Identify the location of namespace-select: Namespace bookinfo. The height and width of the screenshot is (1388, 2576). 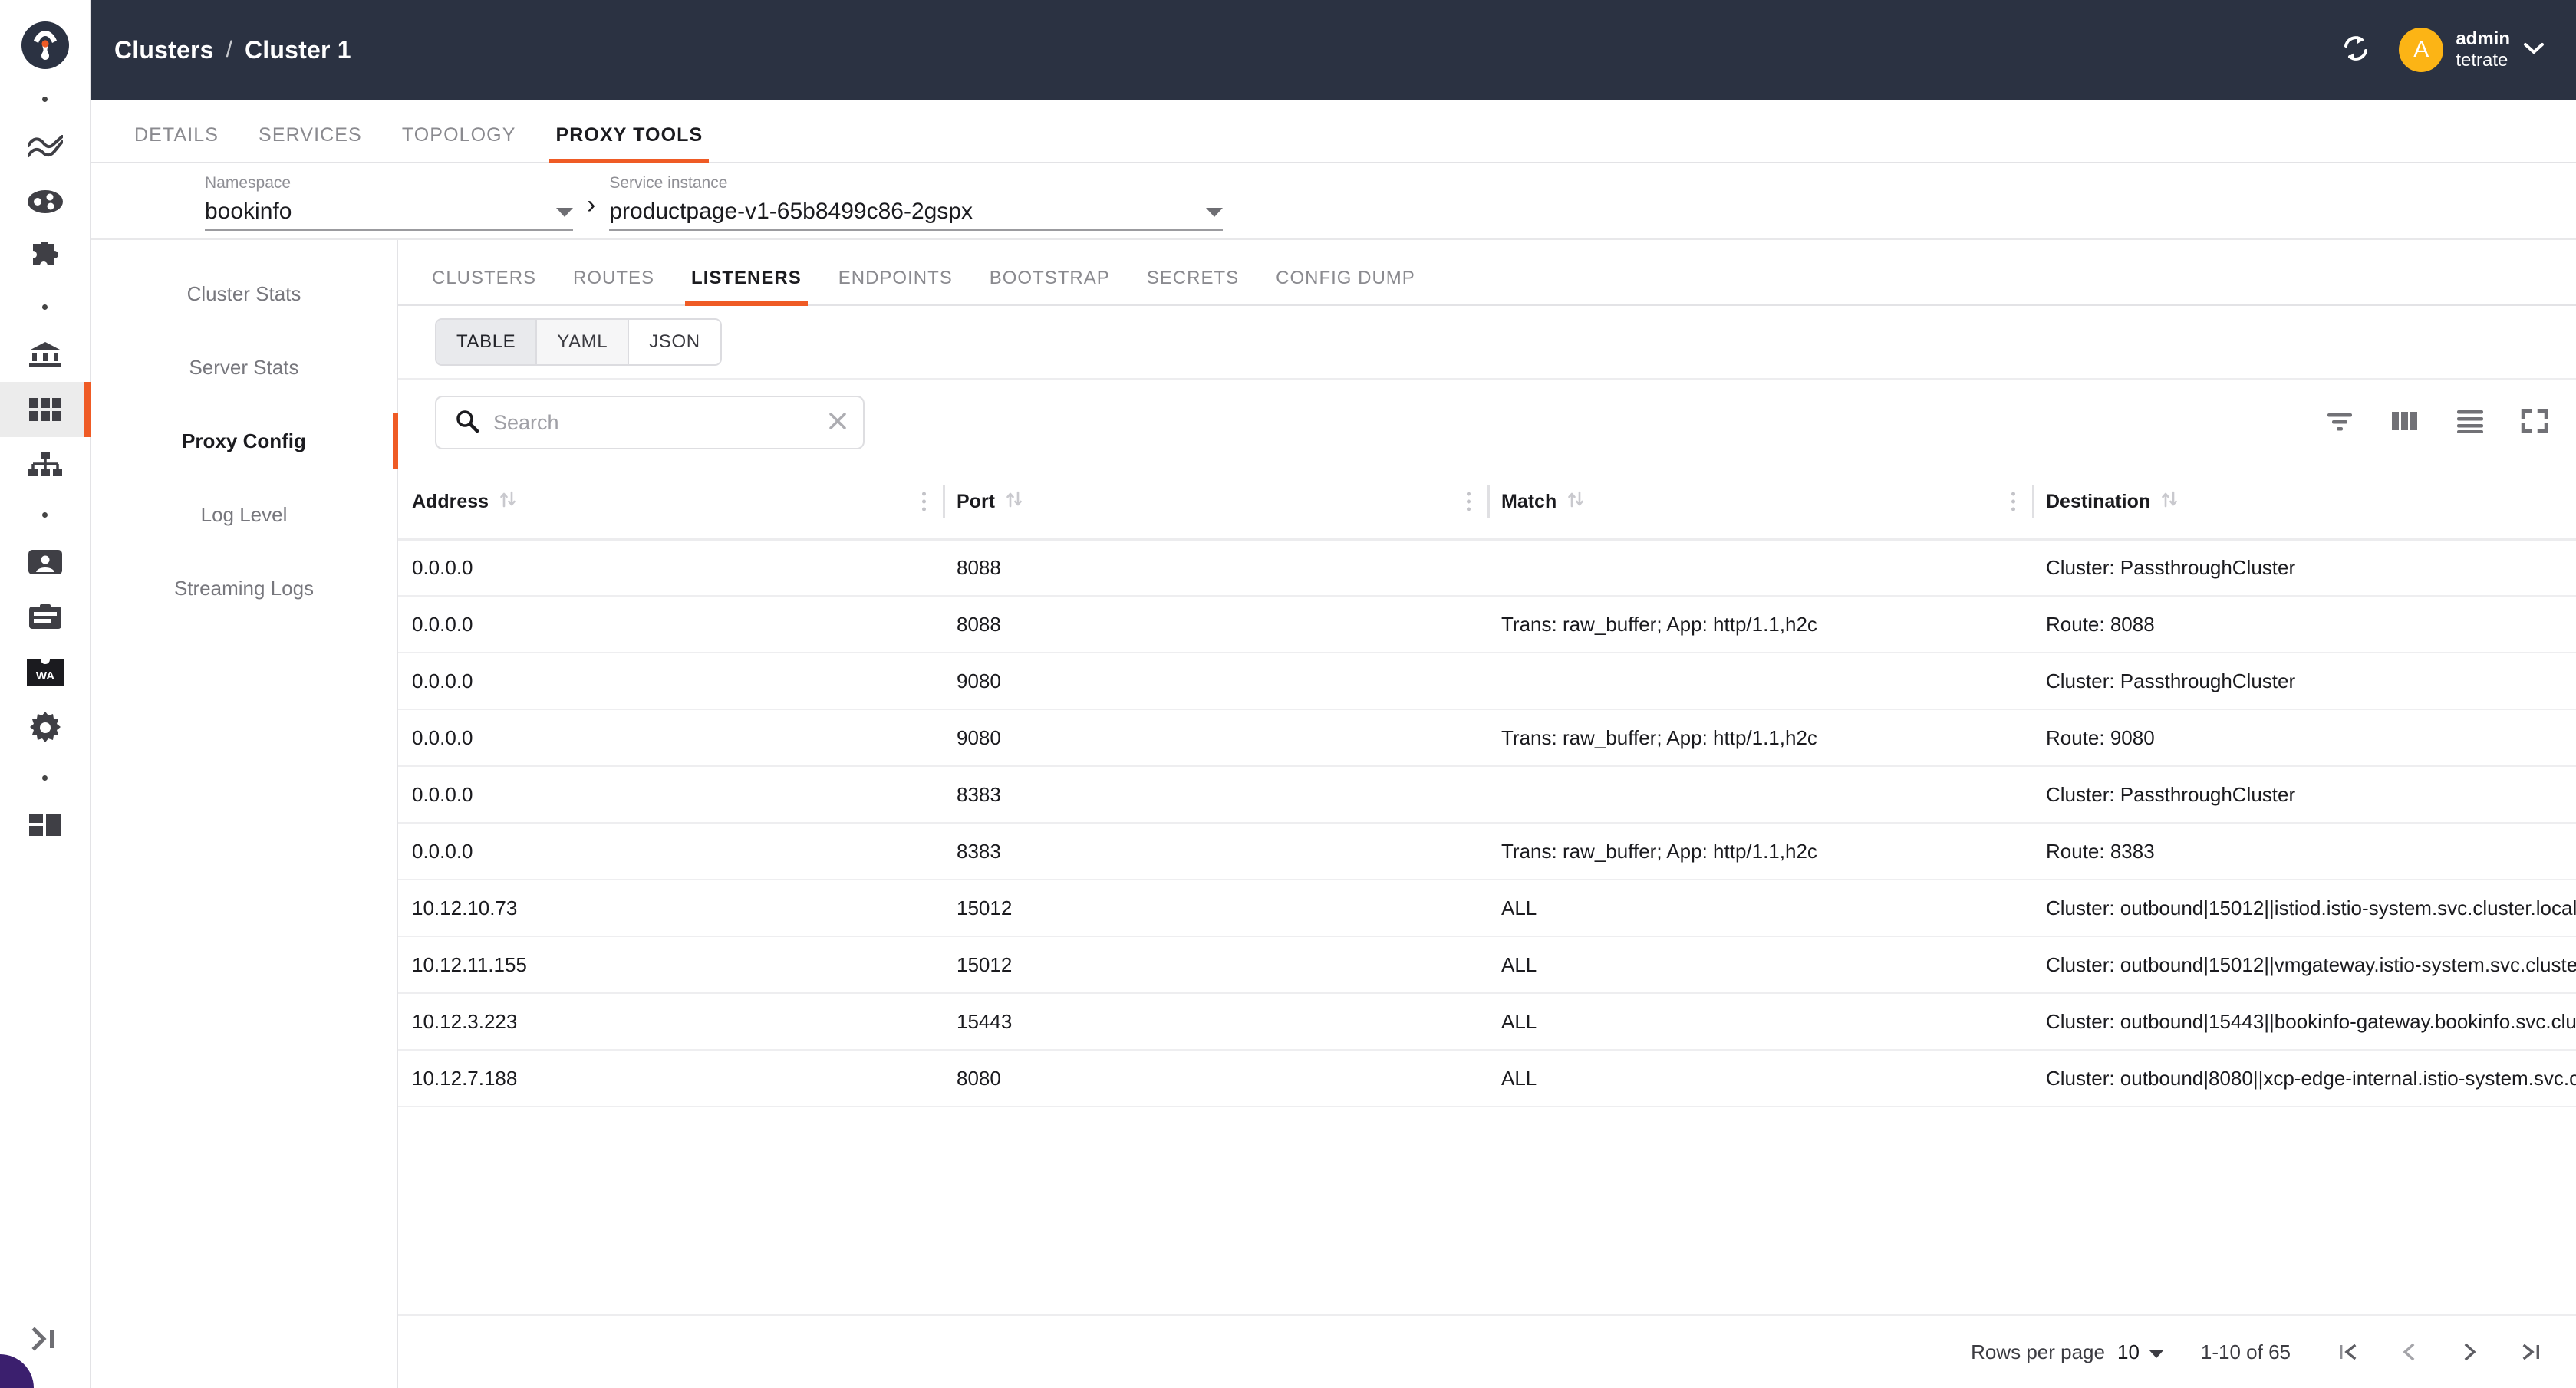
(389, 206).